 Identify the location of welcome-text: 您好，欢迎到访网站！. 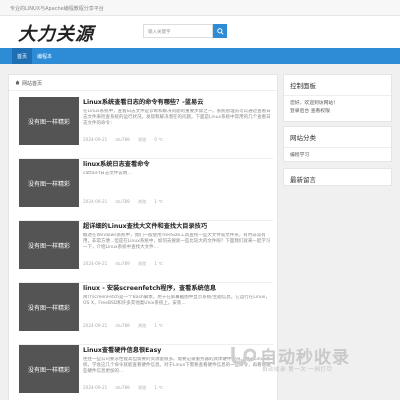
(314, 103).